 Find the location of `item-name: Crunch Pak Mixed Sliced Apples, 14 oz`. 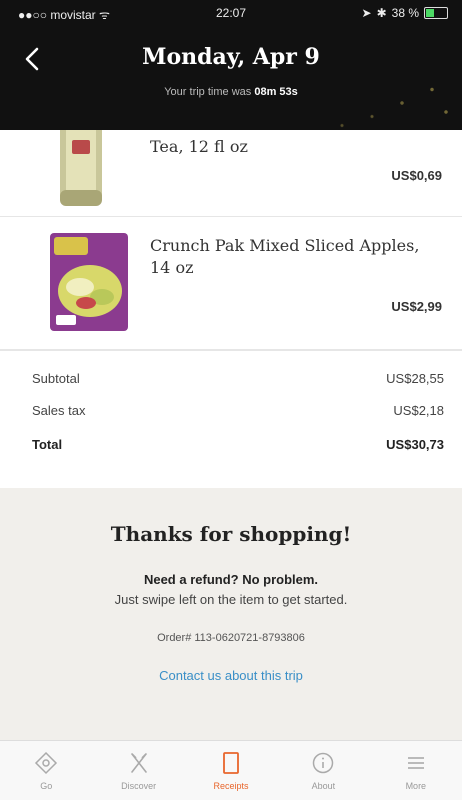

item-name: Crunch Pak Mixed Sliced Apples, 14 oz is located at coordinates (285, 256).